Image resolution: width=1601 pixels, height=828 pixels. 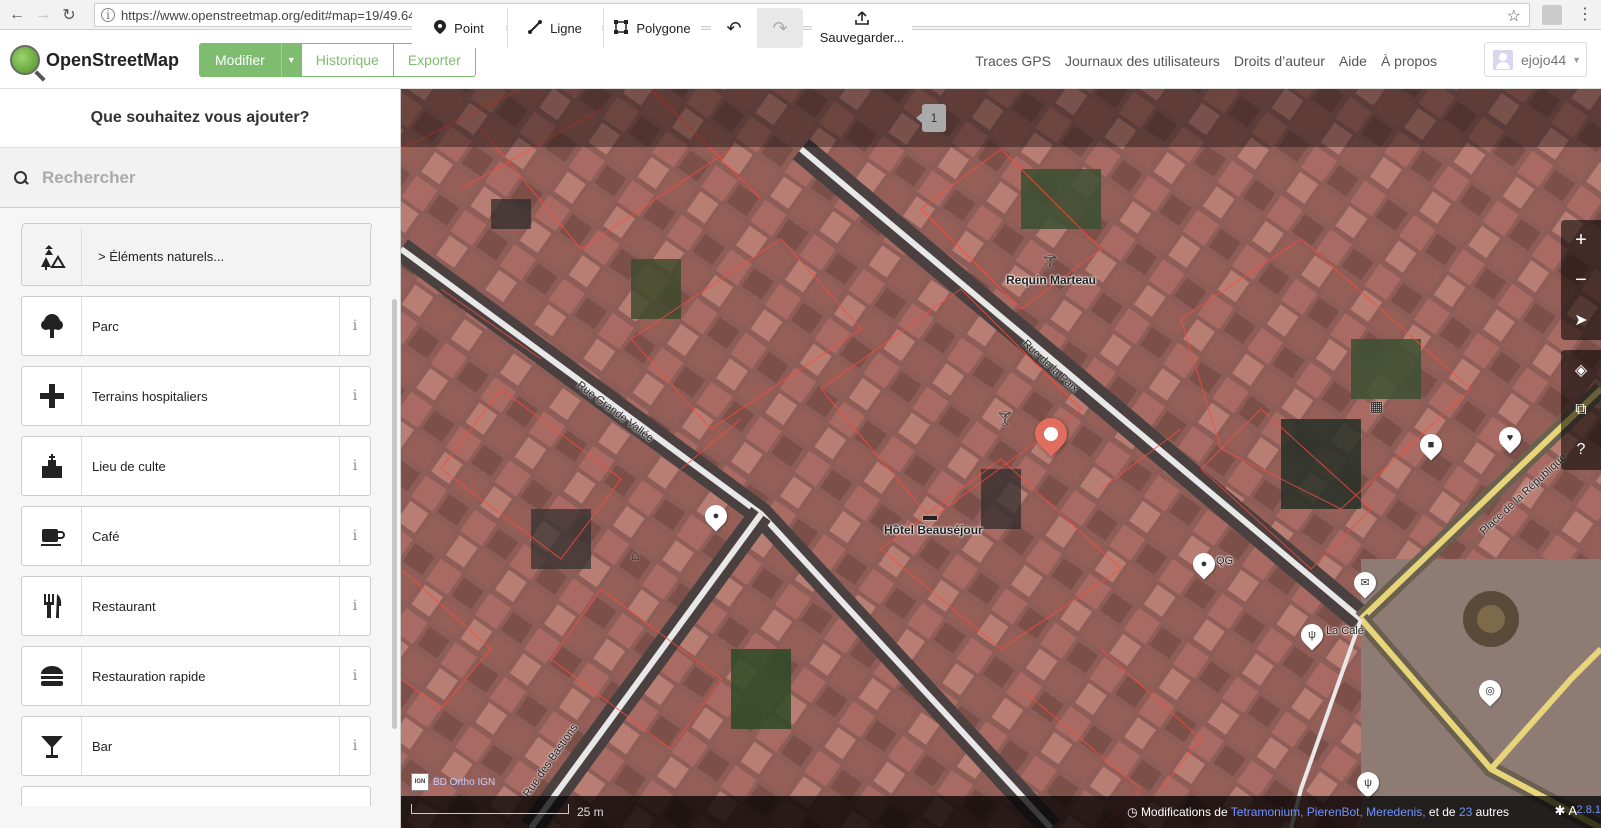 What do you see at coordinates (196, 746) in the screenshot?
I see `preset-bar: Bar i` at bounding box center [196, 746].